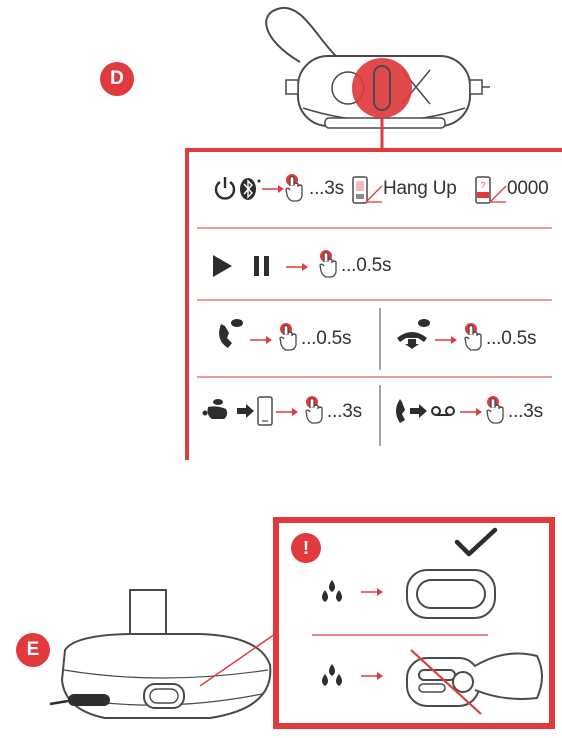 This screenshot has width=562, height=738. I want to click on phone-code-icon: ?, so click(483, 190).